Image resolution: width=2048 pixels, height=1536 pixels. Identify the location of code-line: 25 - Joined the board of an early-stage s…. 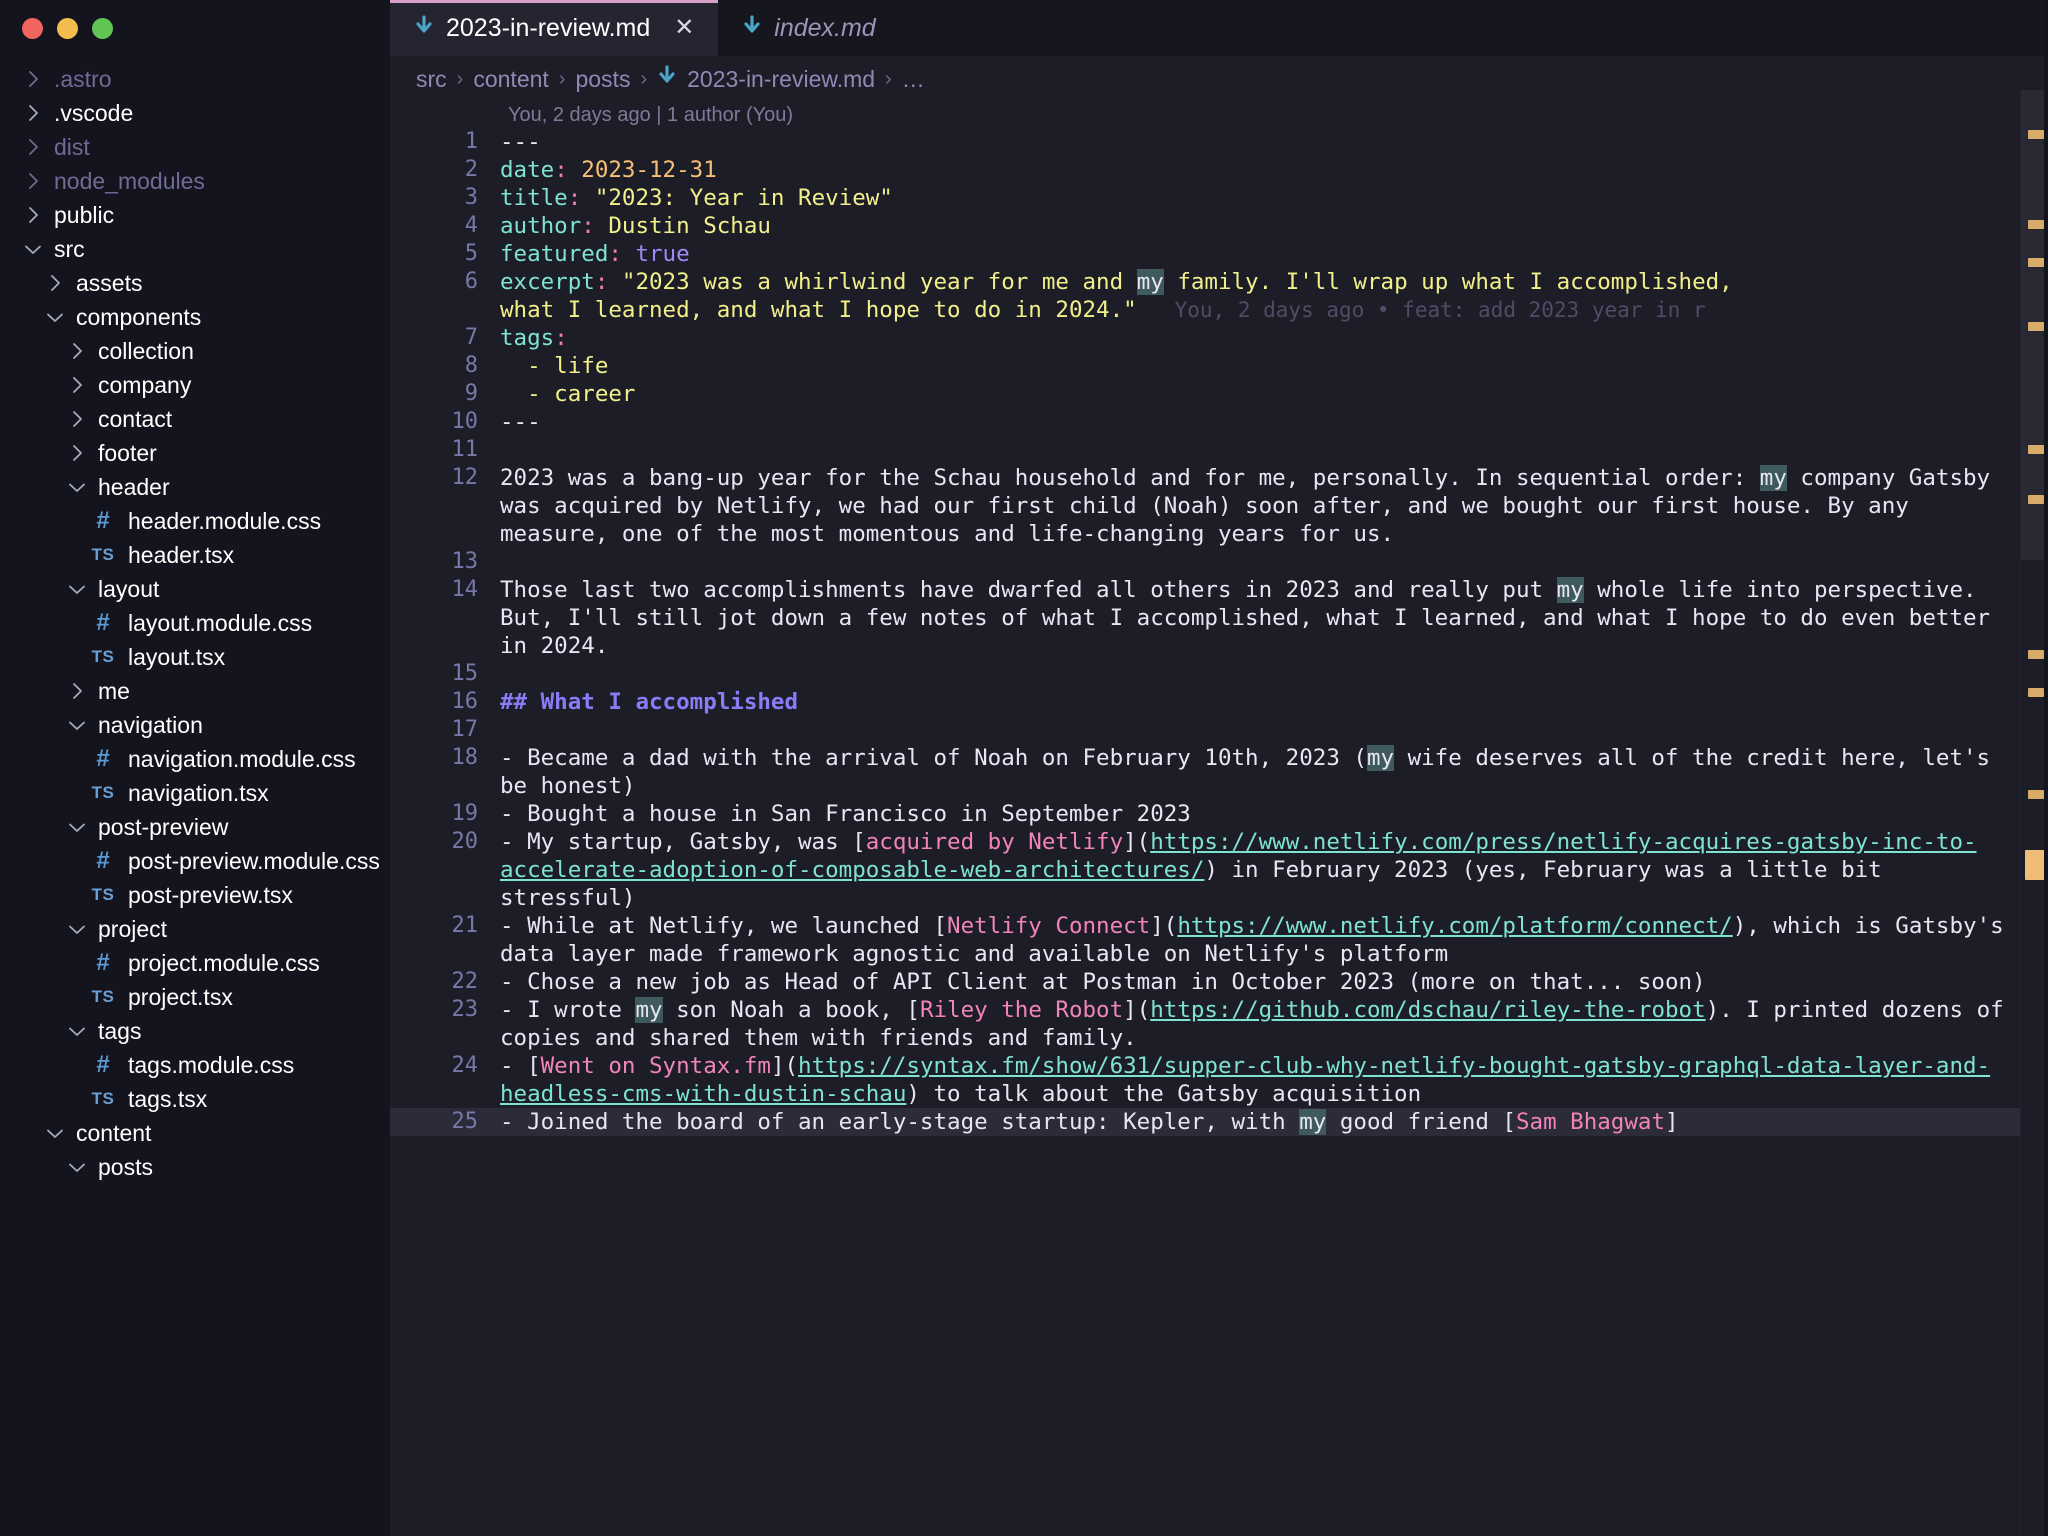
(1219, 1122).